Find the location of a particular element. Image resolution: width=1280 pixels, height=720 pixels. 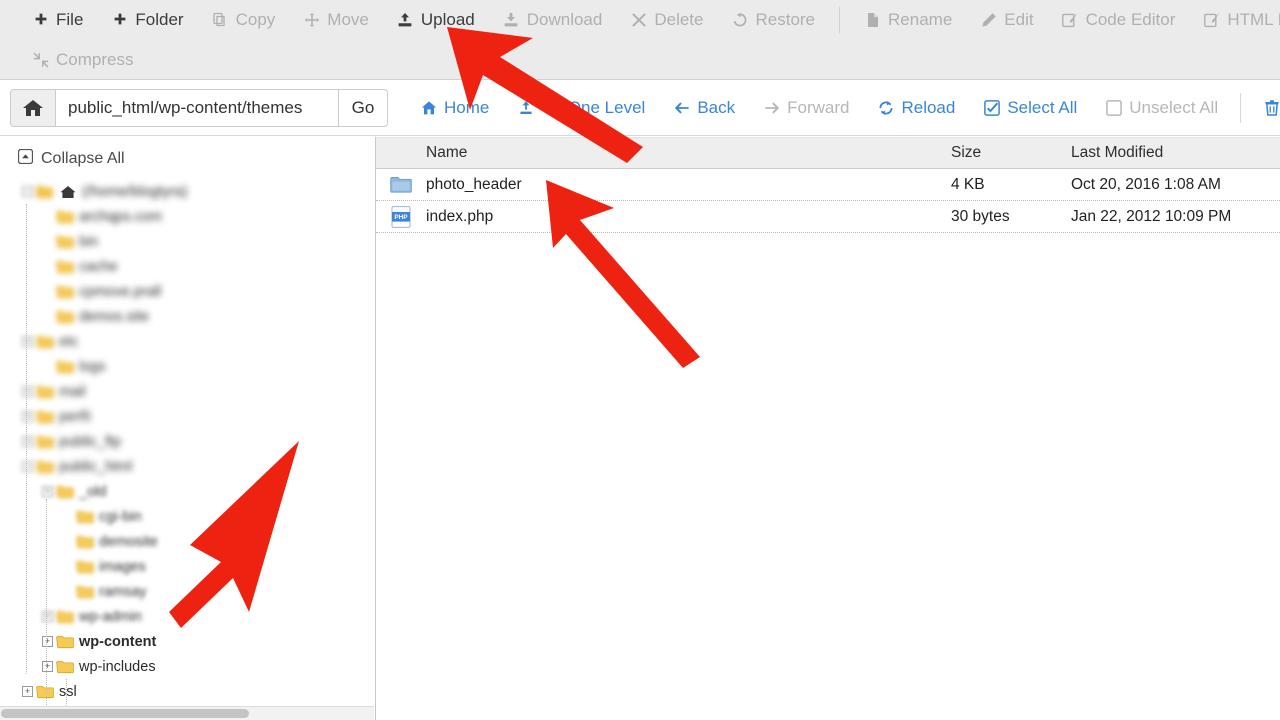

arrow-right-icon is located at coordinates (771, 107).